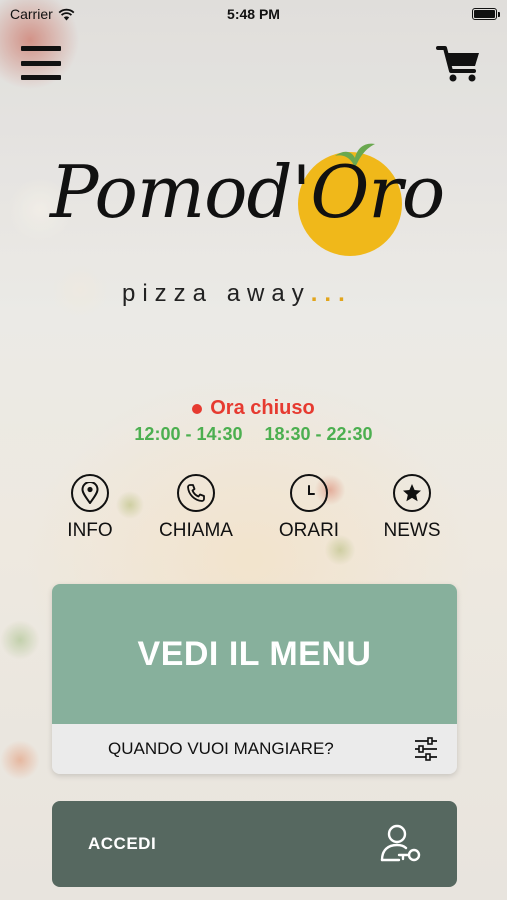 The image size is (507, 900). What do you see at coordinates (216, 293) in the screenshot?
I see `brand-tagline: pizza away` at bounding box center [216, 293].